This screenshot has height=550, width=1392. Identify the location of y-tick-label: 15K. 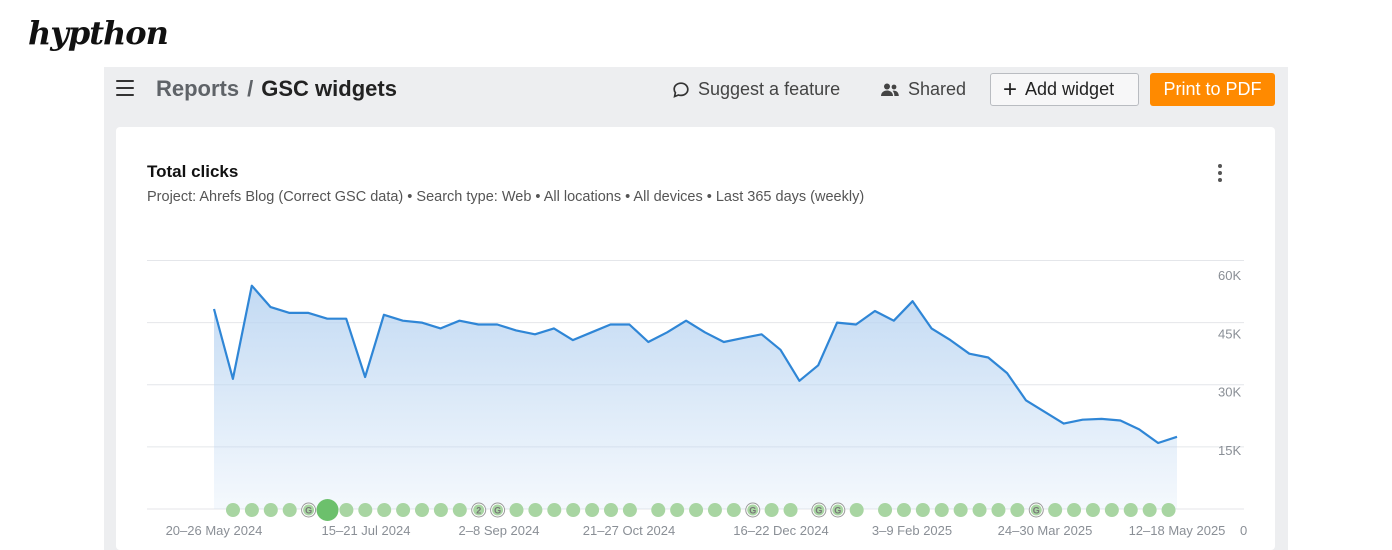
(1229, 450).